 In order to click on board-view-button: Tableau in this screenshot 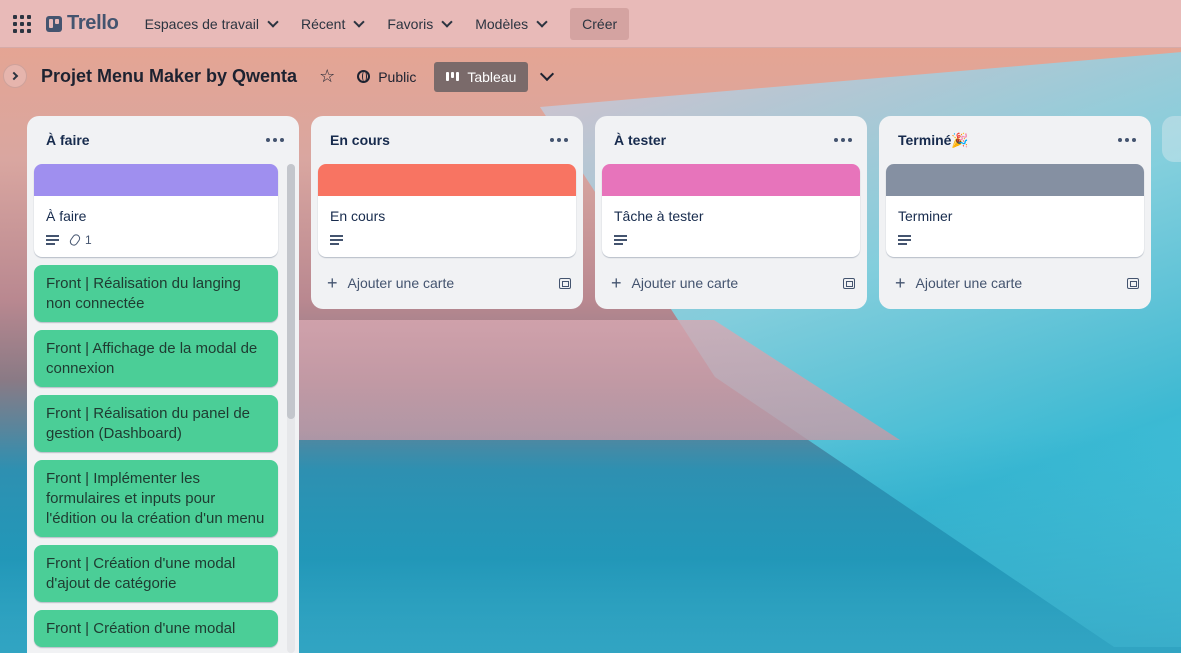, I will do `click(481, 76)`.